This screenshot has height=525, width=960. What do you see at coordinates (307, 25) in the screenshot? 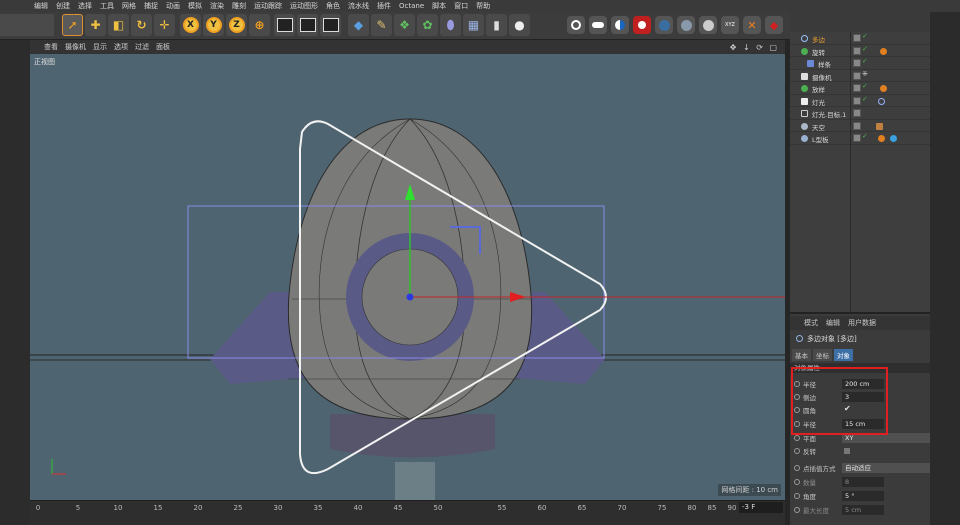
I see `render-picture-viewer-button` at bounding box center [307, 25].